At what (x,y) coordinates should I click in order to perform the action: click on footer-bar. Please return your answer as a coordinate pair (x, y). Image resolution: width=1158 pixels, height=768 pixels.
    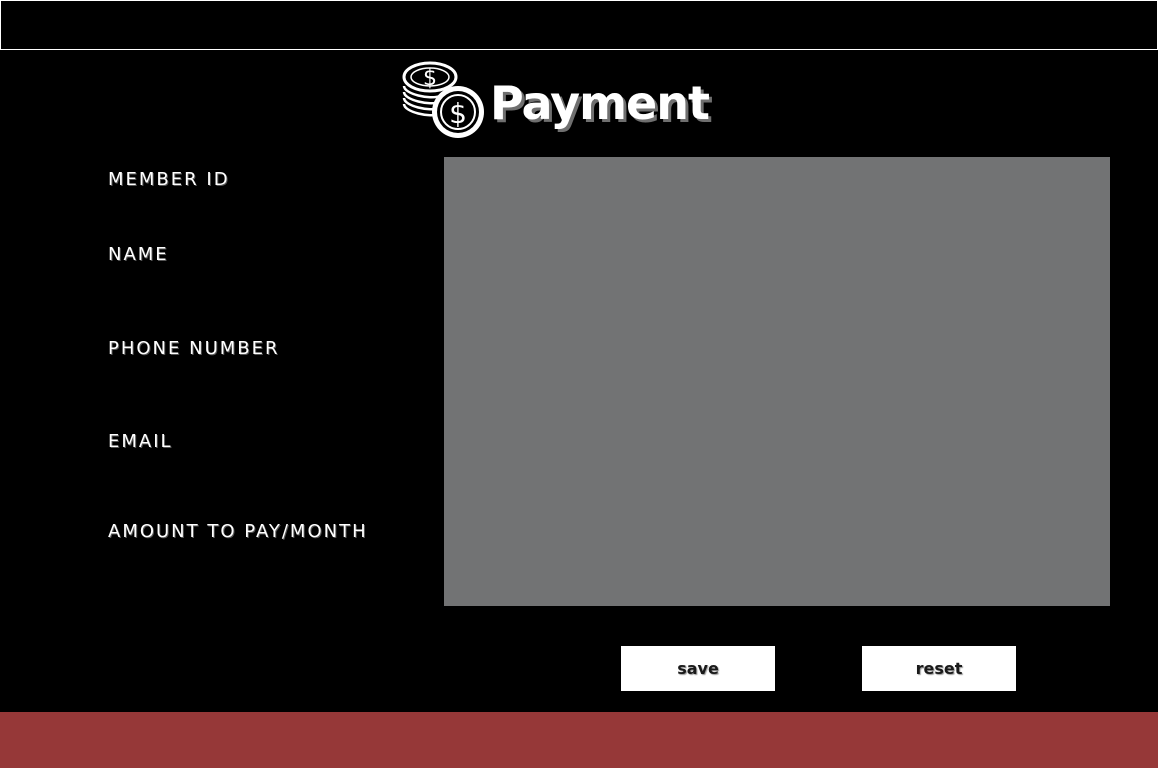
    Looking at the image, I should click on (579, 740).